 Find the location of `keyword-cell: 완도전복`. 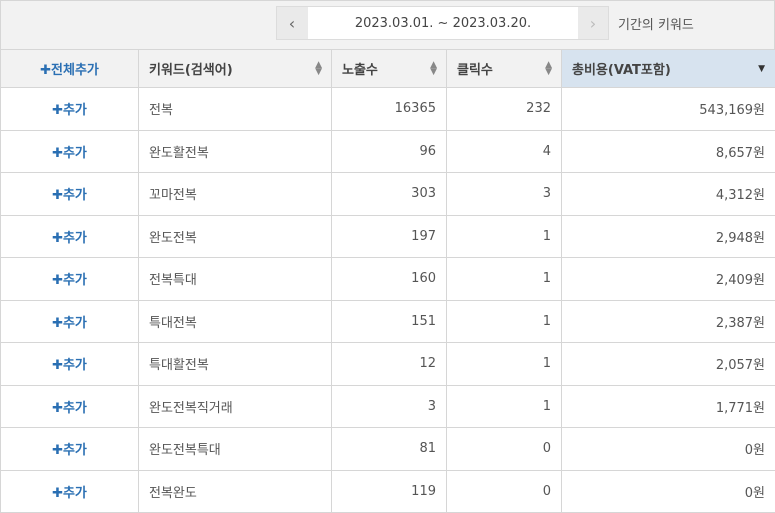

keyword-cell: 완도전복 is located at coordinates (235, 236).